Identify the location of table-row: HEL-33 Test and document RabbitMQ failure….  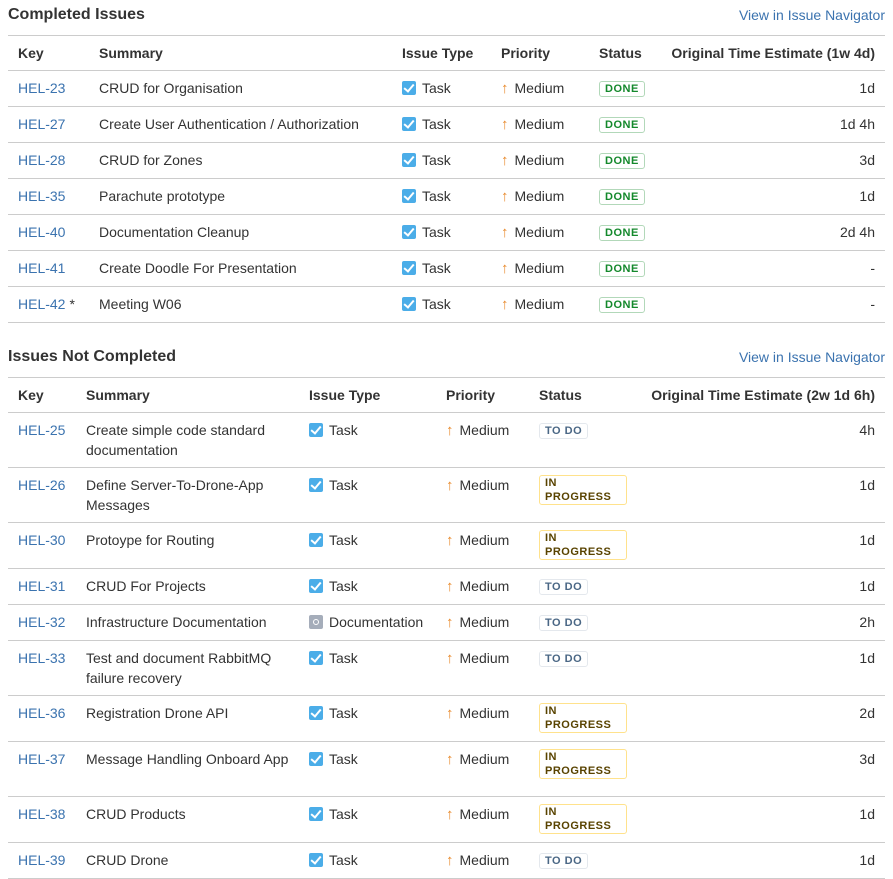
(446, 668).